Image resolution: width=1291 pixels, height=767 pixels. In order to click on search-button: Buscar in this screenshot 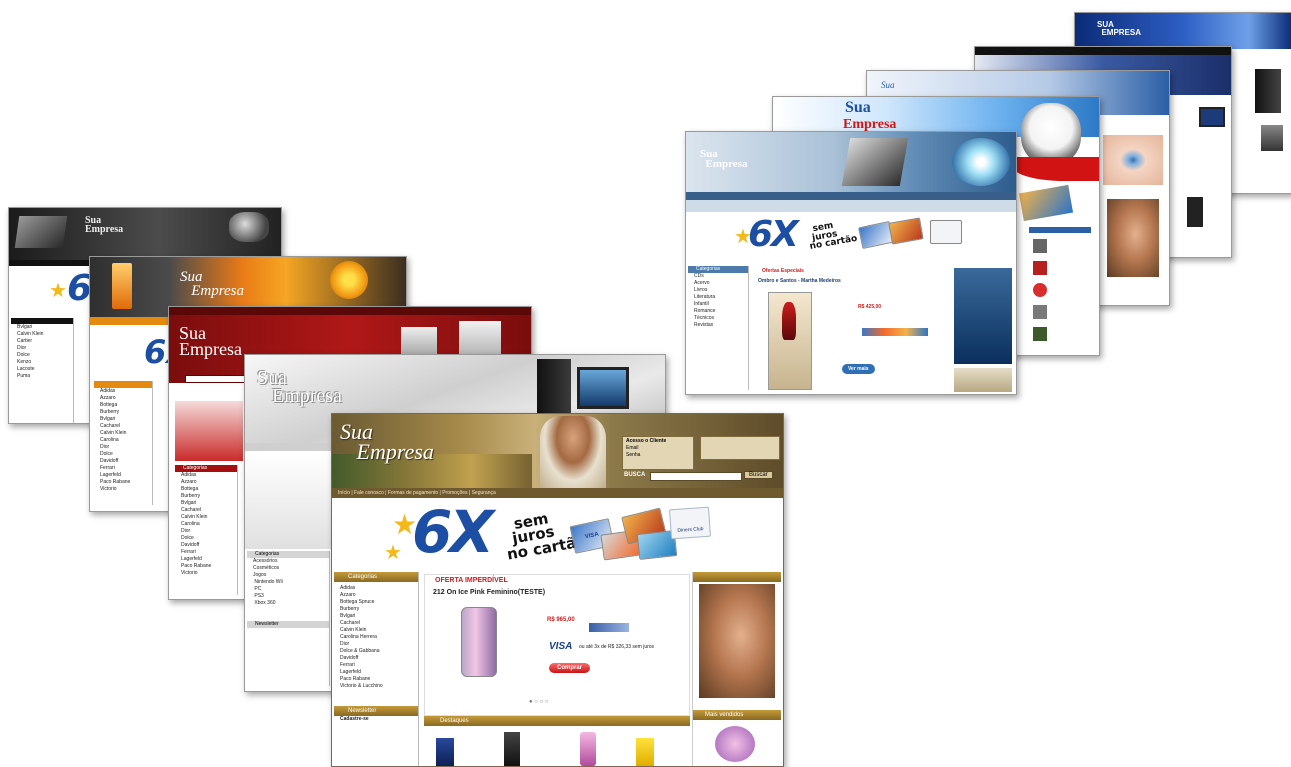, I will do `click(758, 475)`.